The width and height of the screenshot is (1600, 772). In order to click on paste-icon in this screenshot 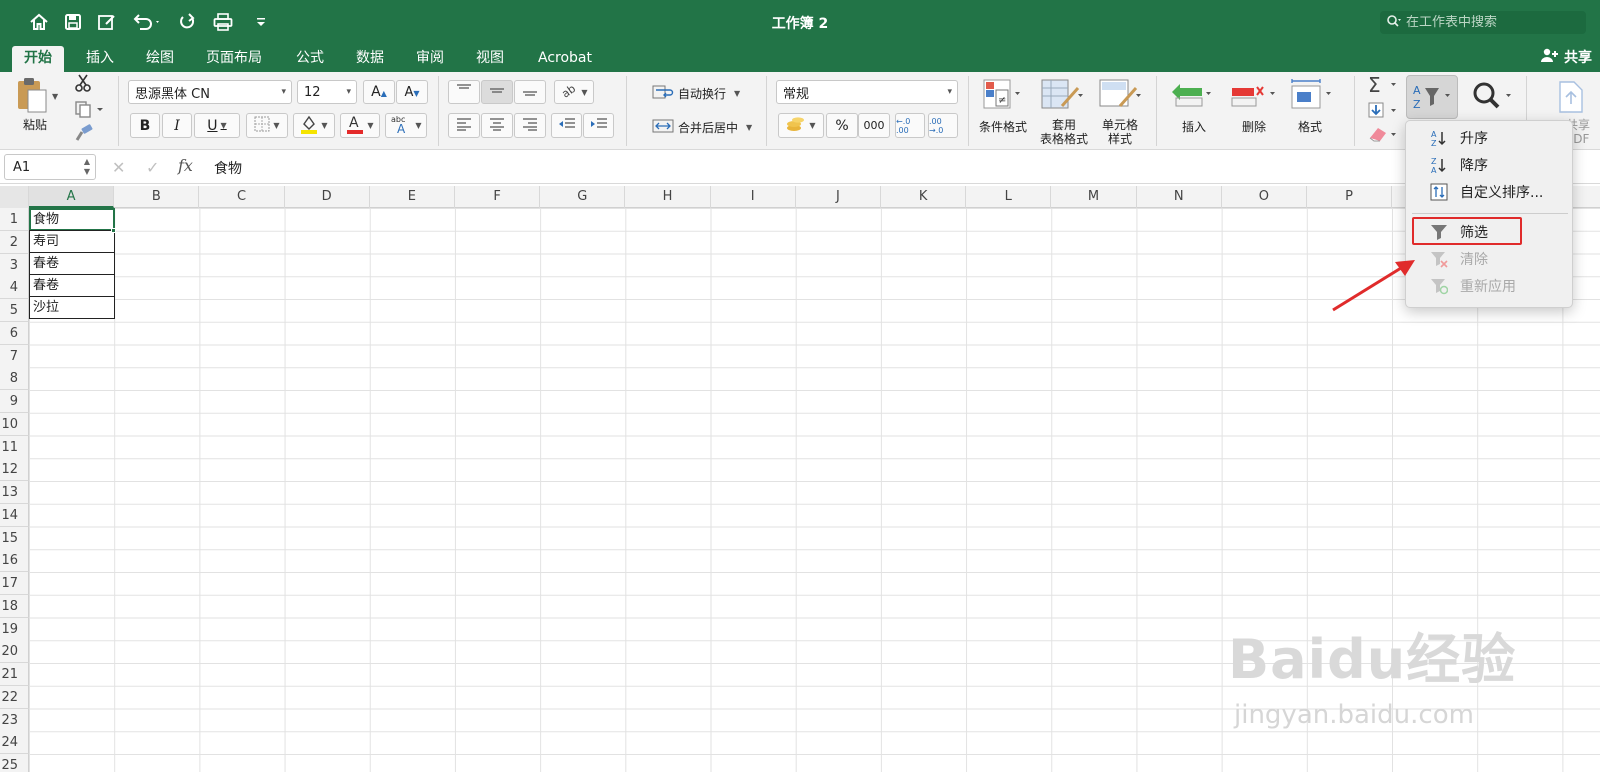, I will do `click(32, 97)`.